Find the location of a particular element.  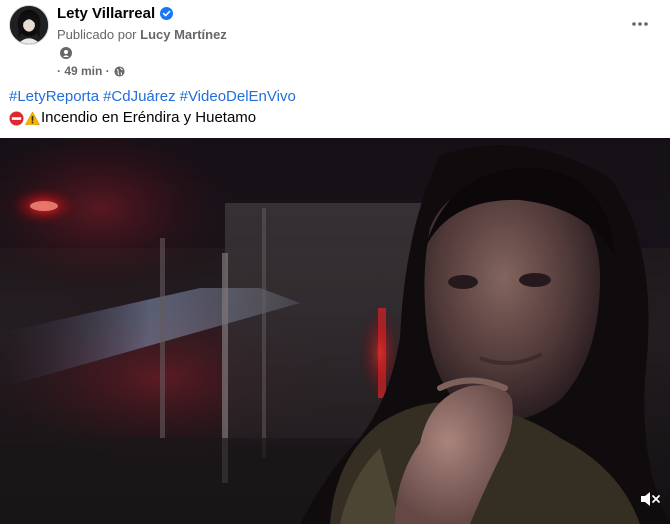

post-time: · 49 min · is located at coordinates (83, 71).